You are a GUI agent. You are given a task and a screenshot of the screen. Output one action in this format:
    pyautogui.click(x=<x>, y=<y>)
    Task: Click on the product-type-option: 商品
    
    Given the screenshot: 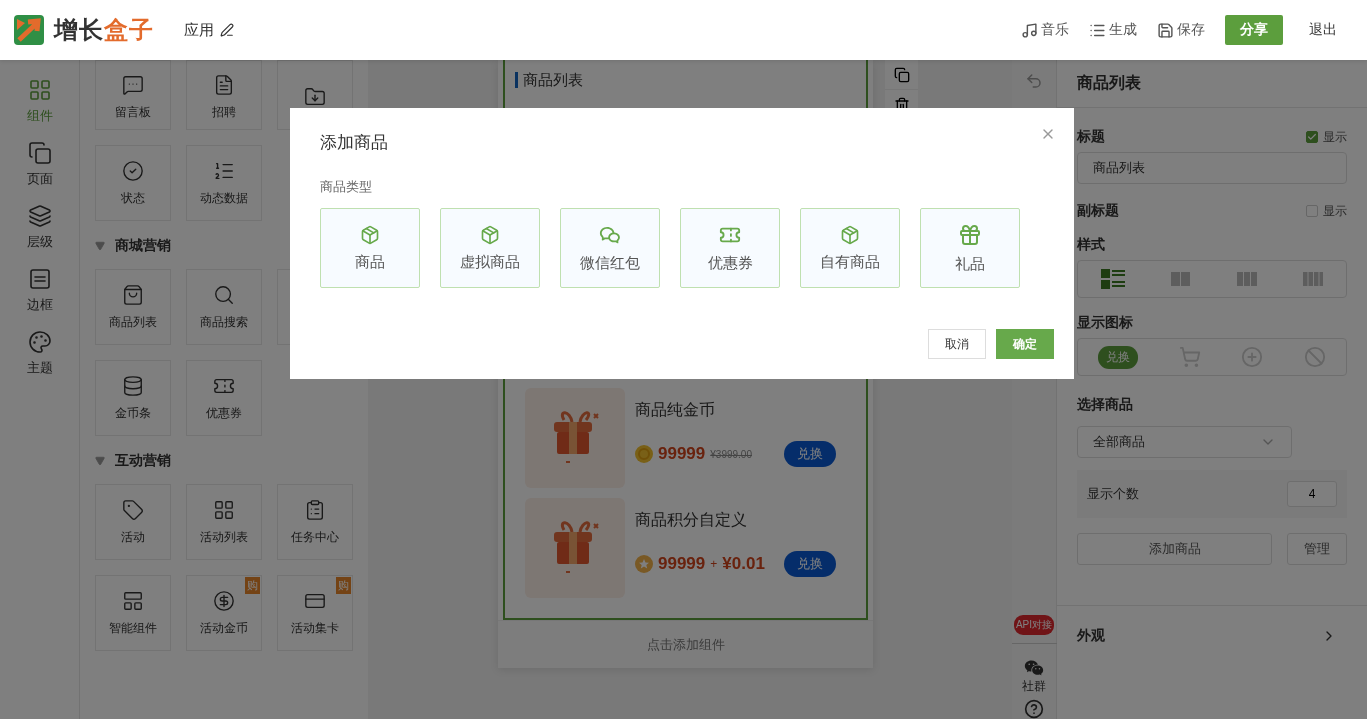 What is the action you would take?
    pyautogui.click(x=370, y=248)
    